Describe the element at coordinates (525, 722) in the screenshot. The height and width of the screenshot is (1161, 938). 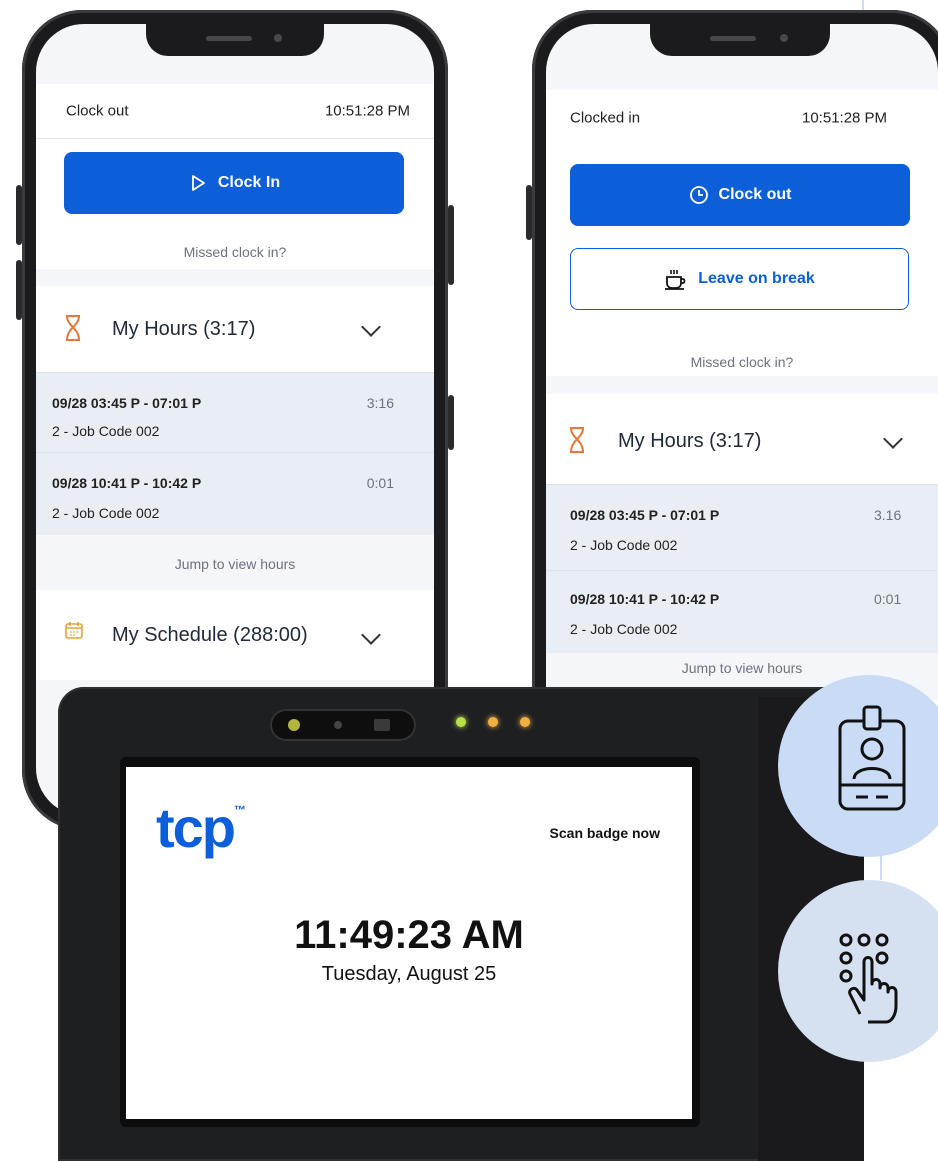
I see `network-led` at that location.